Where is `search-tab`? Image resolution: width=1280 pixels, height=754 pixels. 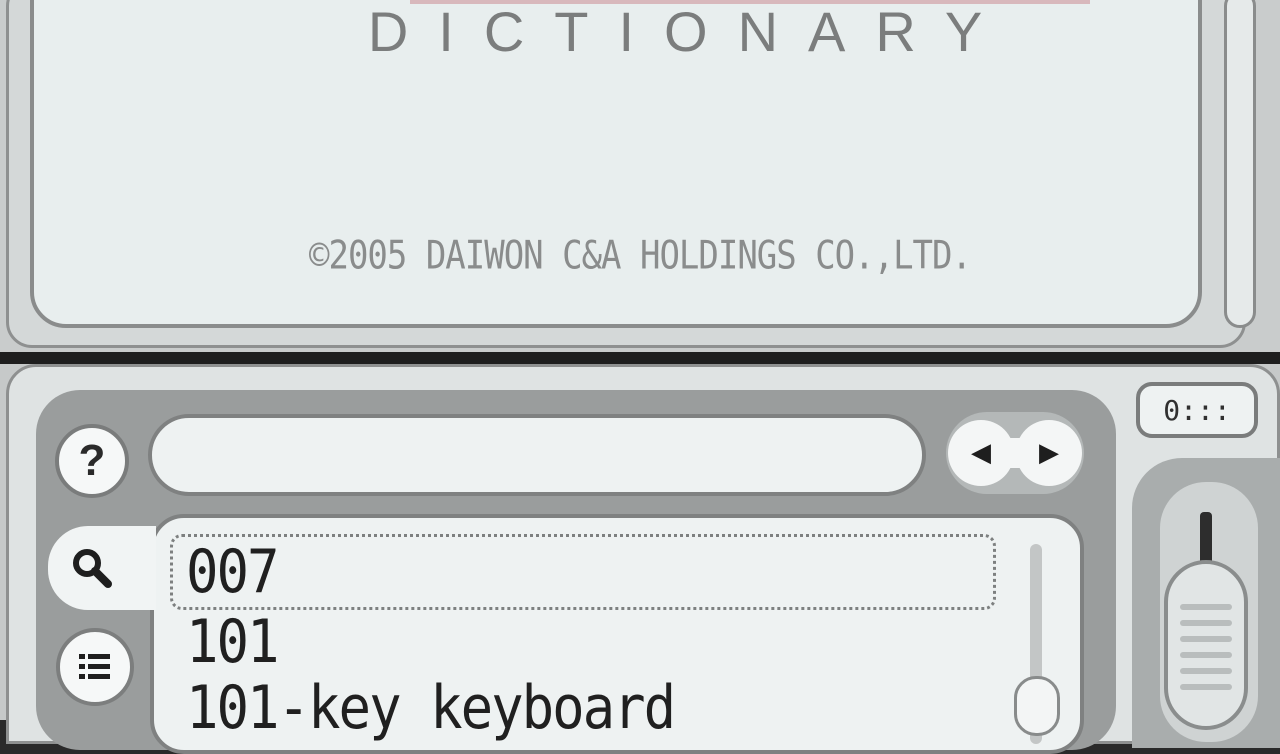
search-tab is located at coordinates (102, 568).